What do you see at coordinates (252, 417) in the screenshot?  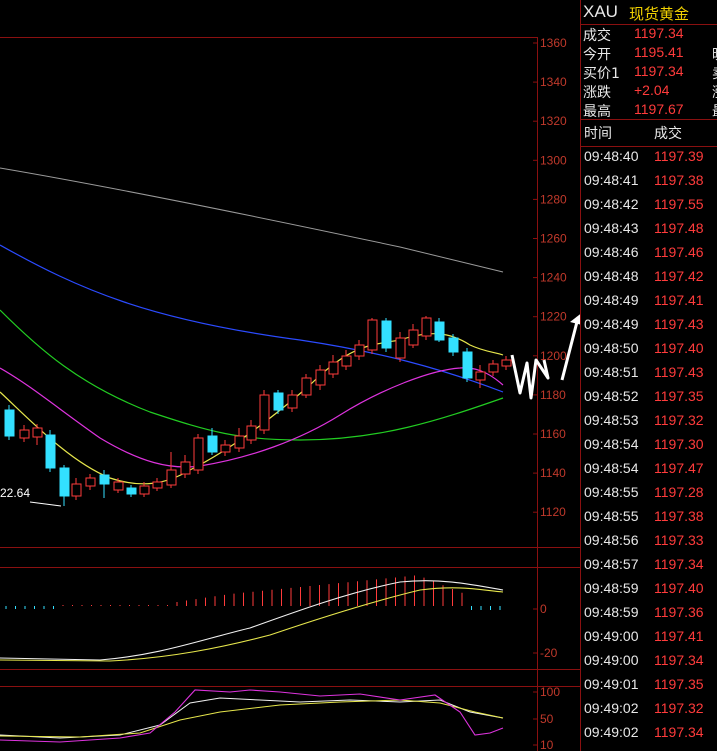 I see `ma-magenta-line` at bounding box center [252, 417].